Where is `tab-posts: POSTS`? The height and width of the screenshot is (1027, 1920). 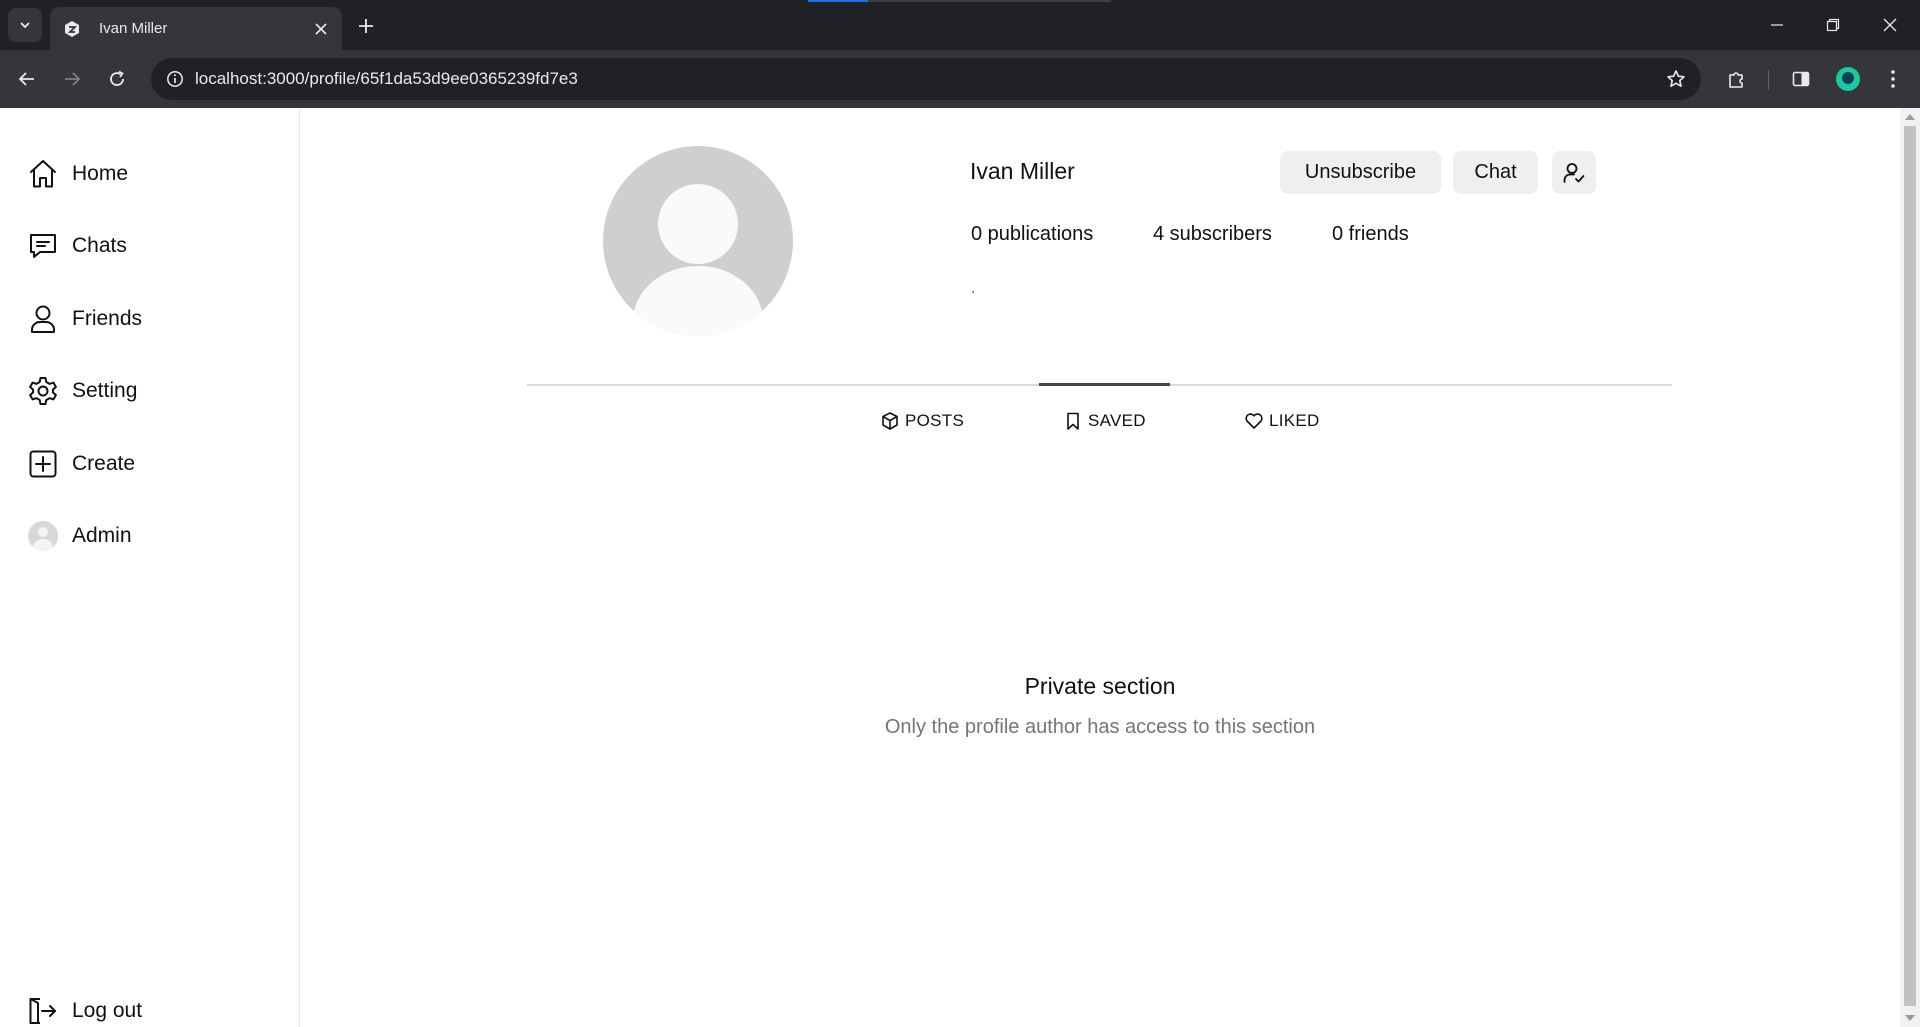 tab-posts: POSTS is located at coordinates (922, 421).